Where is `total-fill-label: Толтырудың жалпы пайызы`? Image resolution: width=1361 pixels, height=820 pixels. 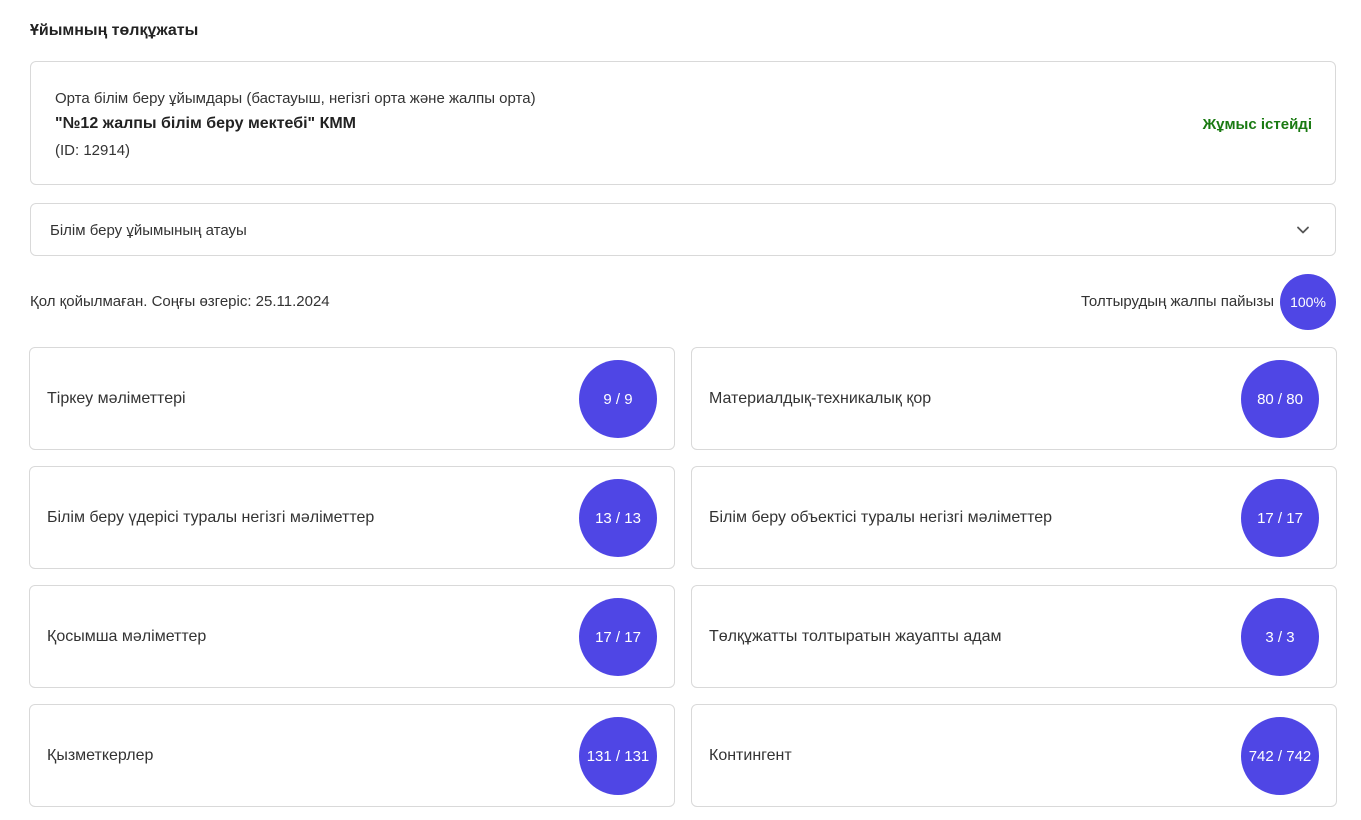 total-fill-label: Толтырудың жалпы пайызы is located at coordinates (1177, 301).